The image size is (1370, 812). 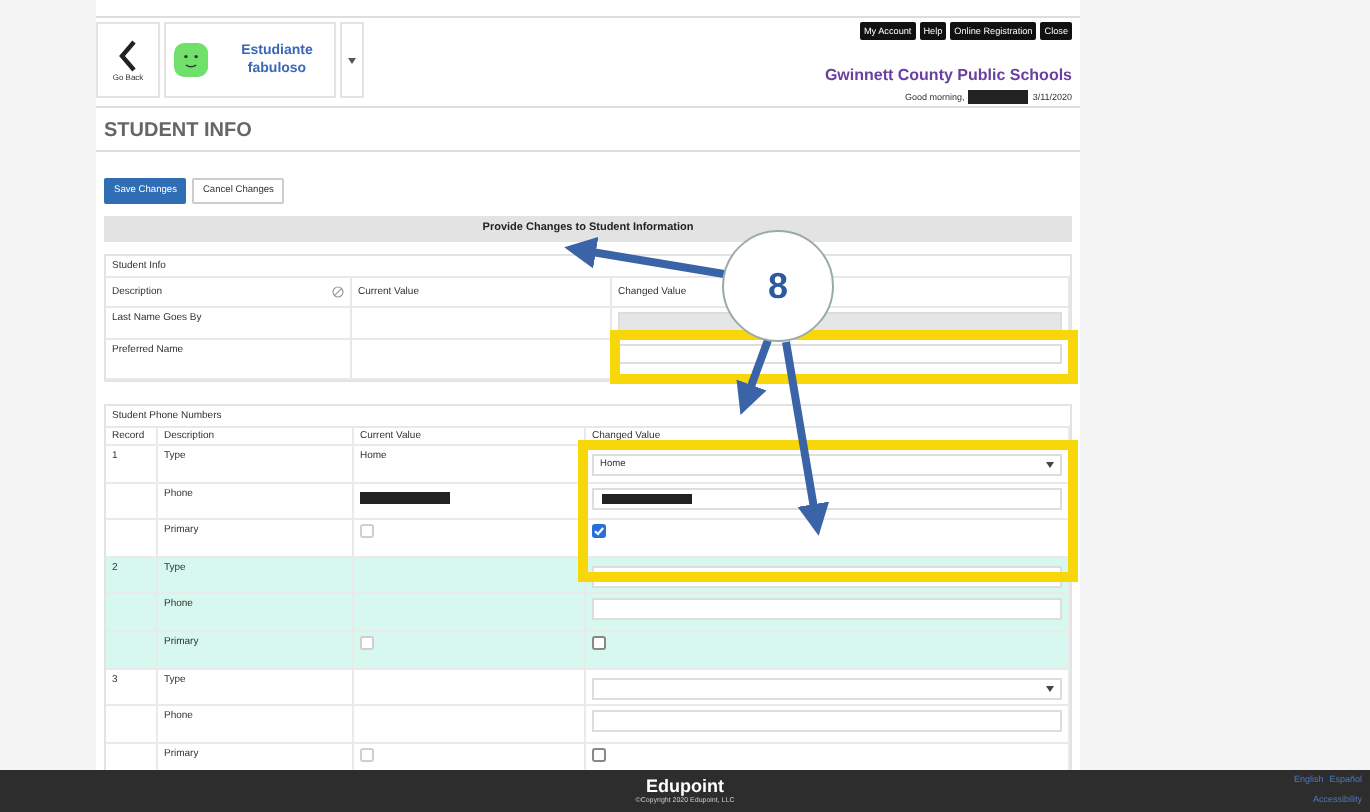 I want to click on district-name: Gwinnett County Public Schools, so click(x=948, y=75).